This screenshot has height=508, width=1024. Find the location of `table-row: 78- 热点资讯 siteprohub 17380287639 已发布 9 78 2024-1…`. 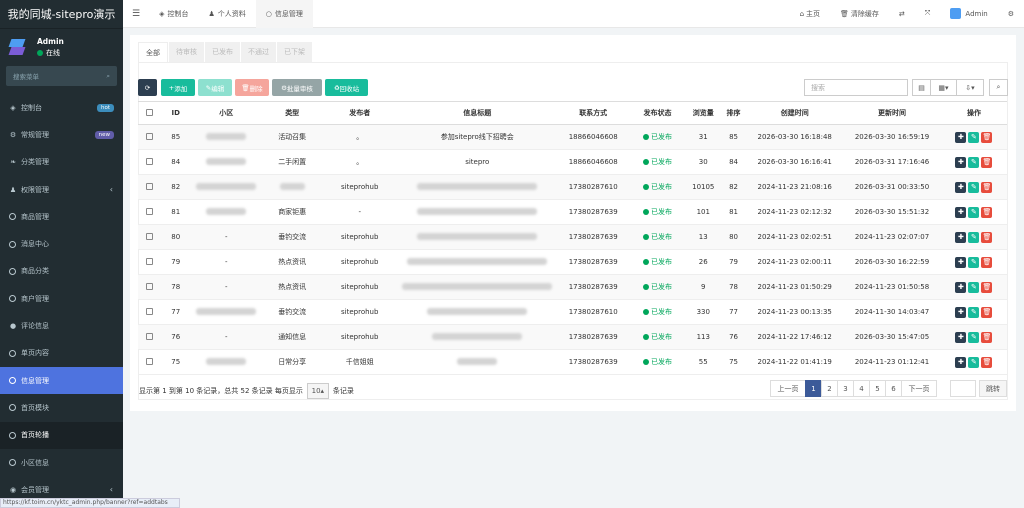

table-row: 78- 热点资讯 siteprohub 17380287639 已发布 9 78 2024-1… is located at coordinates (572, 287).